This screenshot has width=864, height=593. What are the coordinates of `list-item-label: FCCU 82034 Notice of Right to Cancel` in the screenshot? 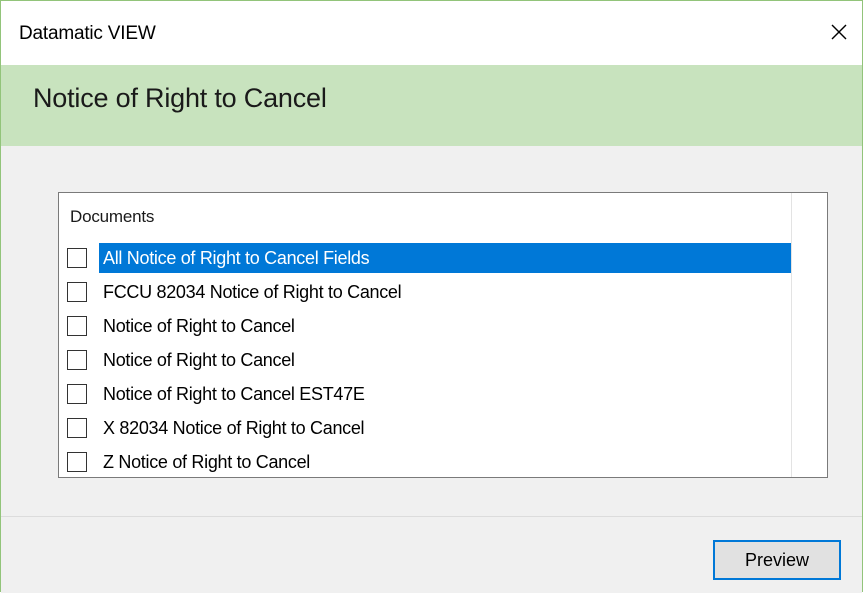 It's located at (252, 292).